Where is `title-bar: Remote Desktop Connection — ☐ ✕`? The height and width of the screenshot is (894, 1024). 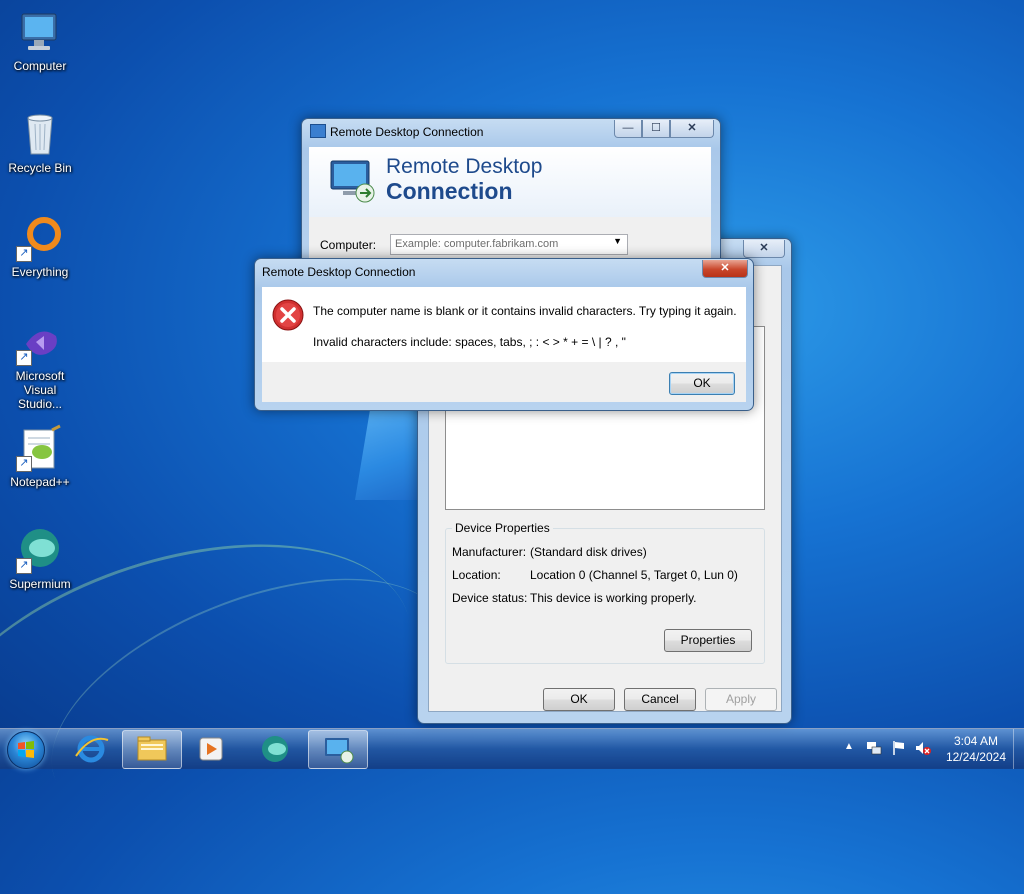 title-bar: Remote Desktop Connection — ☐ ✕ is located at coordinates (511, 131).